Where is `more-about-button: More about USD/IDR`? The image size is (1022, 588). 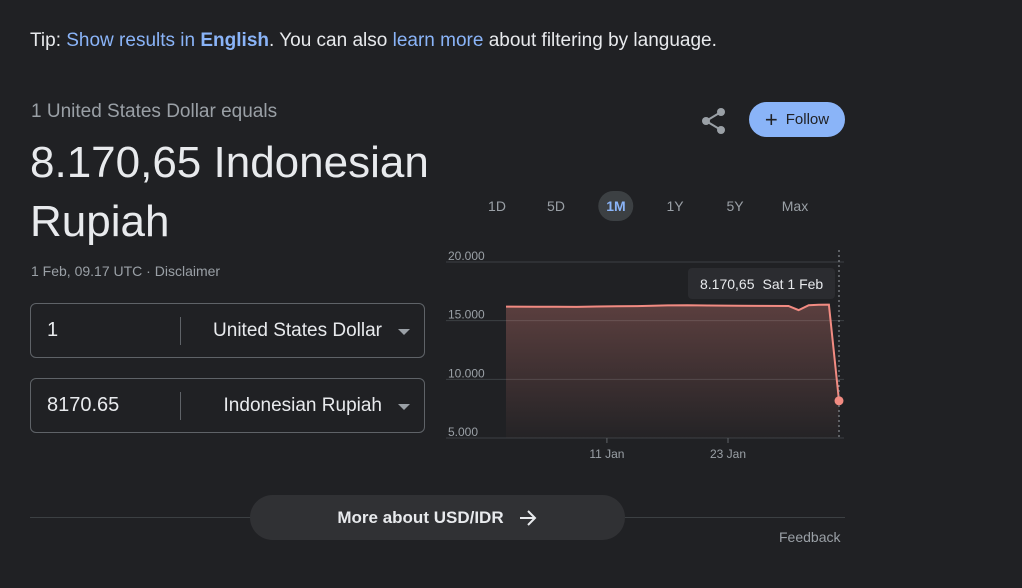
more-about-button: More about USD/IDR is located at coordinates (437, 517).